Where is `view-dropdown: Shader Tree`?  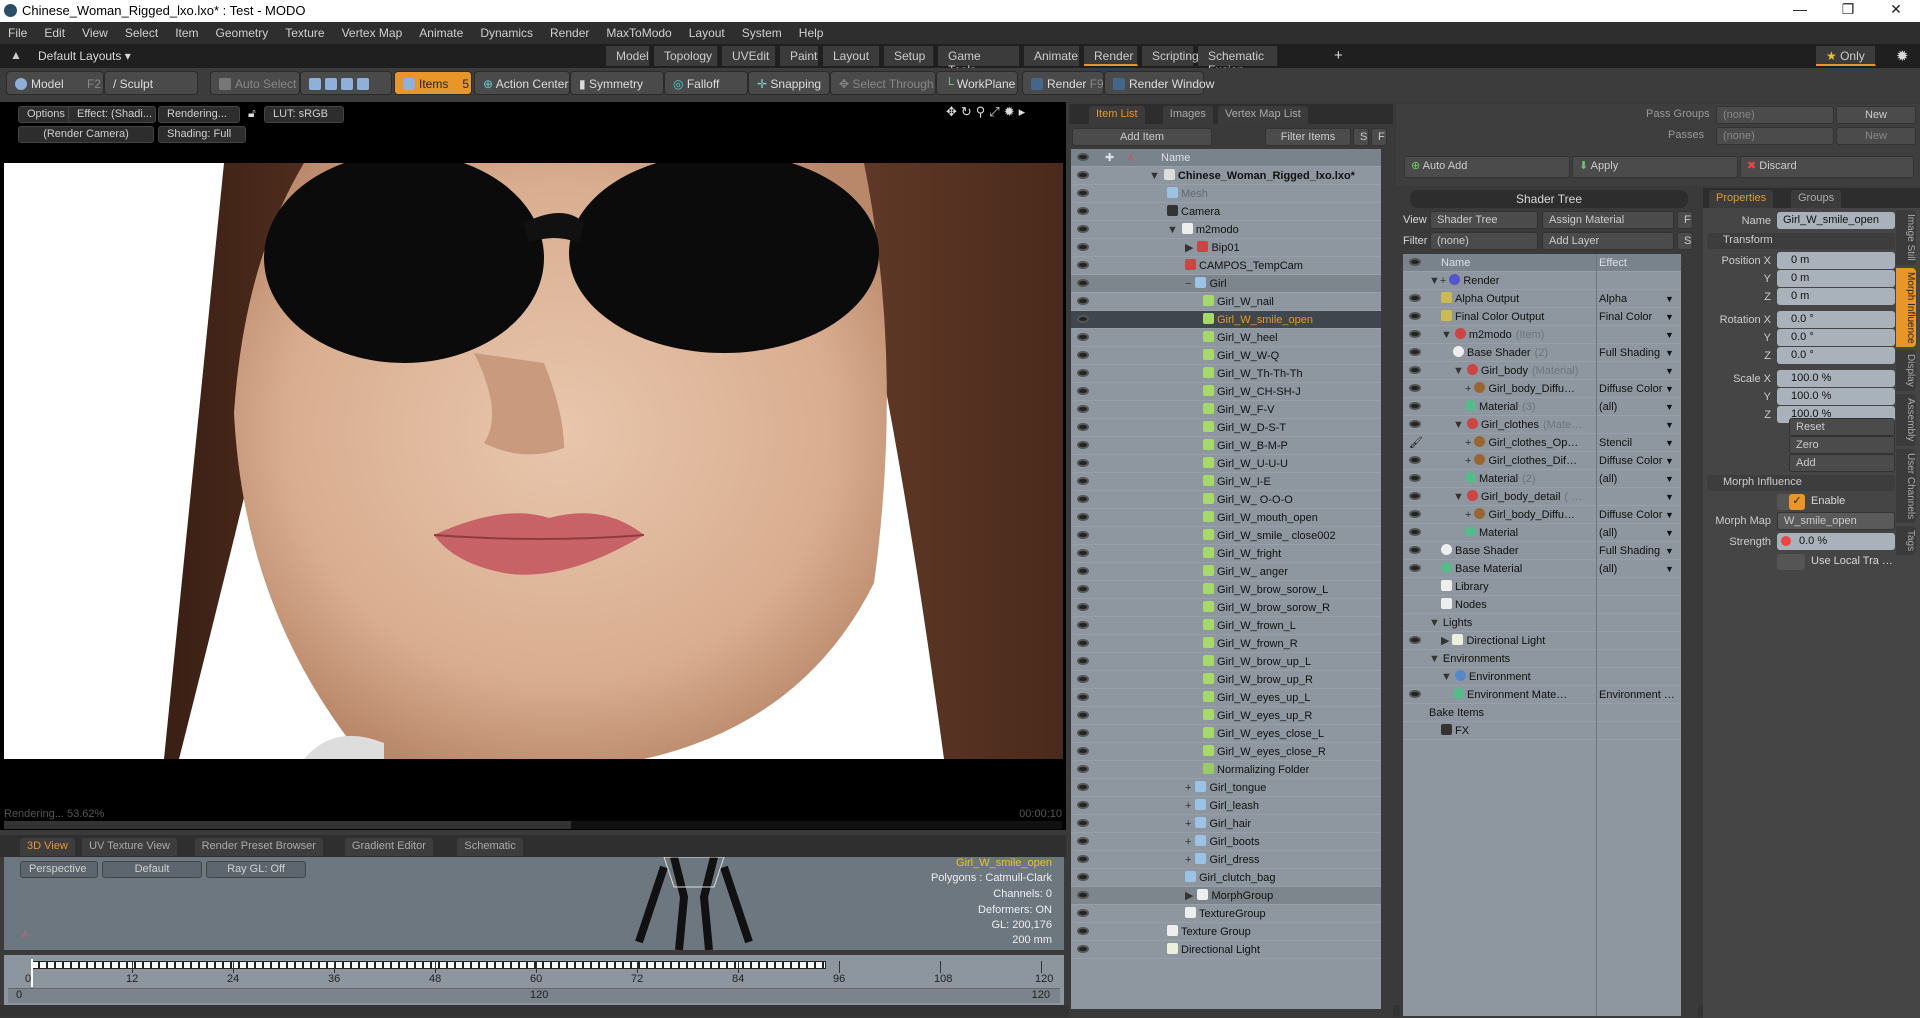 view-dropdown: Shader Tree is located at coordinates (1484, 220).